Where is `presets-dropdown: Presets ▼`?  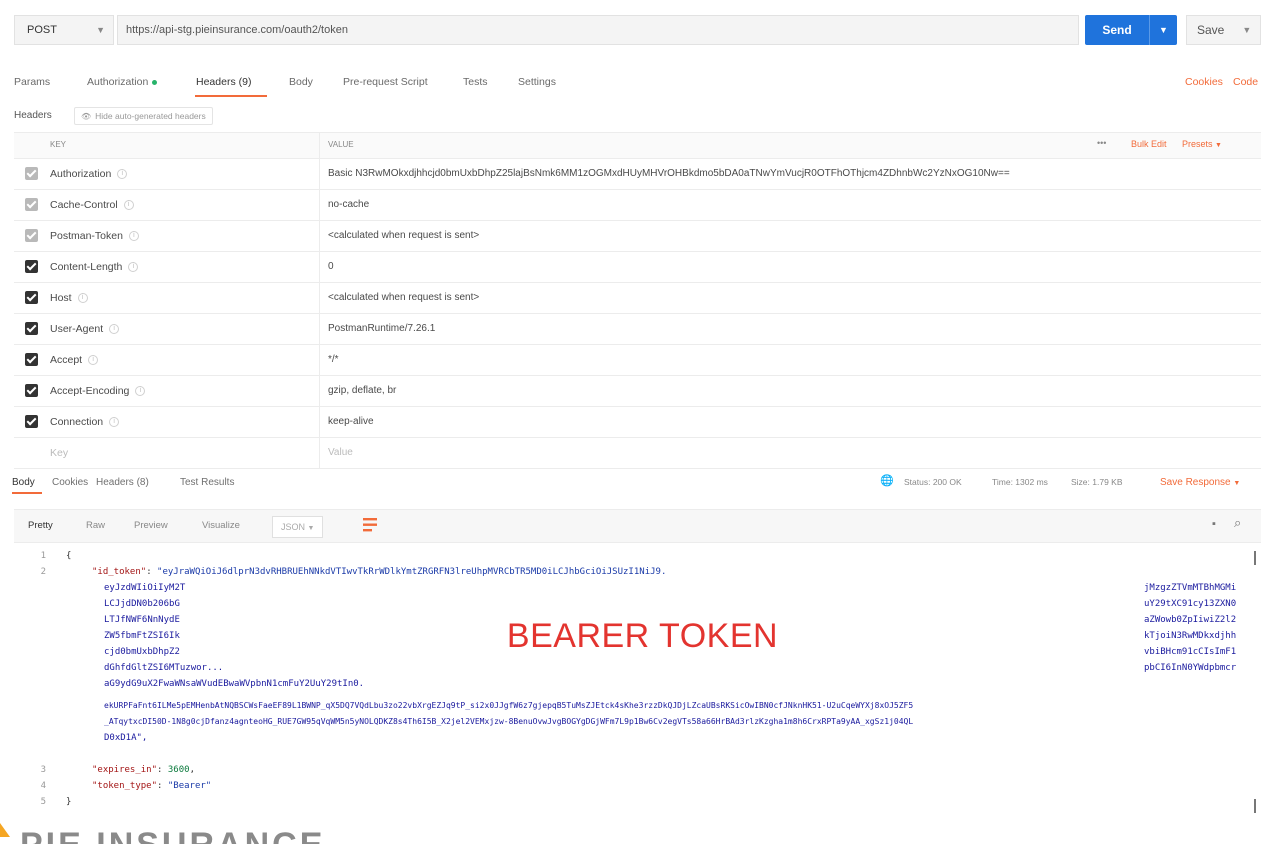
presets-dropdown: Presets ▼ is located at coordinates (1202, 144).